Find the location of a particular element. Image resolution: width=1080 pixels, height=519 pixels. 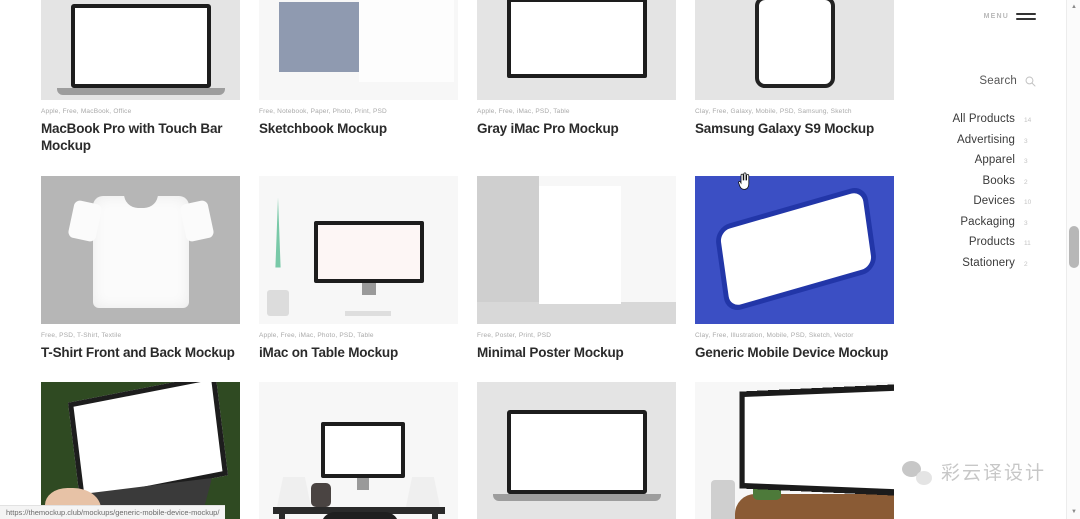

product-title: T-Shirt Front and Back Mockup is located at coordinates (140, 352).